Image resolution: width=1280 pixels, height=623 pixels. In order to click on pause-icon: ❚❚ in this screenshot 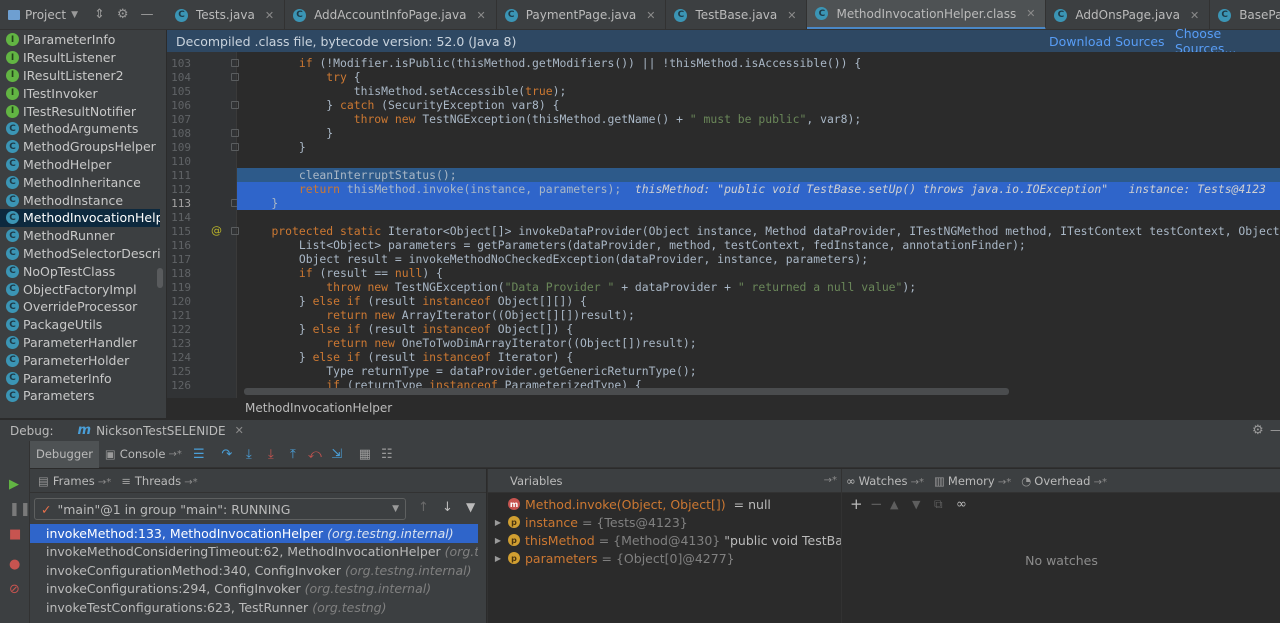, I will do `click(20, 509)`.